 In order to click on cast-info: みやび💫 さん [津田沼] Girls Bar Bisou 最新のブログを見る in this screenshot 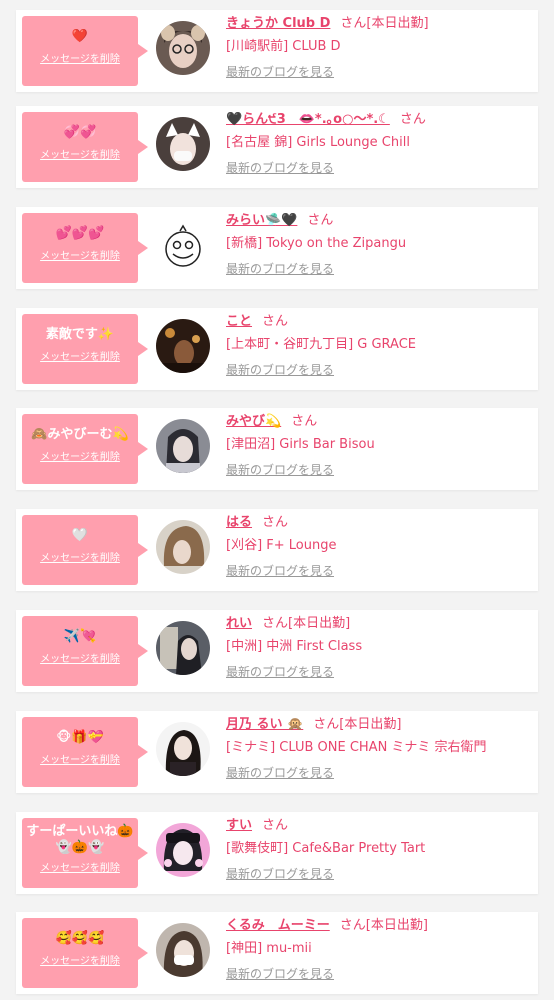, I will do `click(379, 445)`.